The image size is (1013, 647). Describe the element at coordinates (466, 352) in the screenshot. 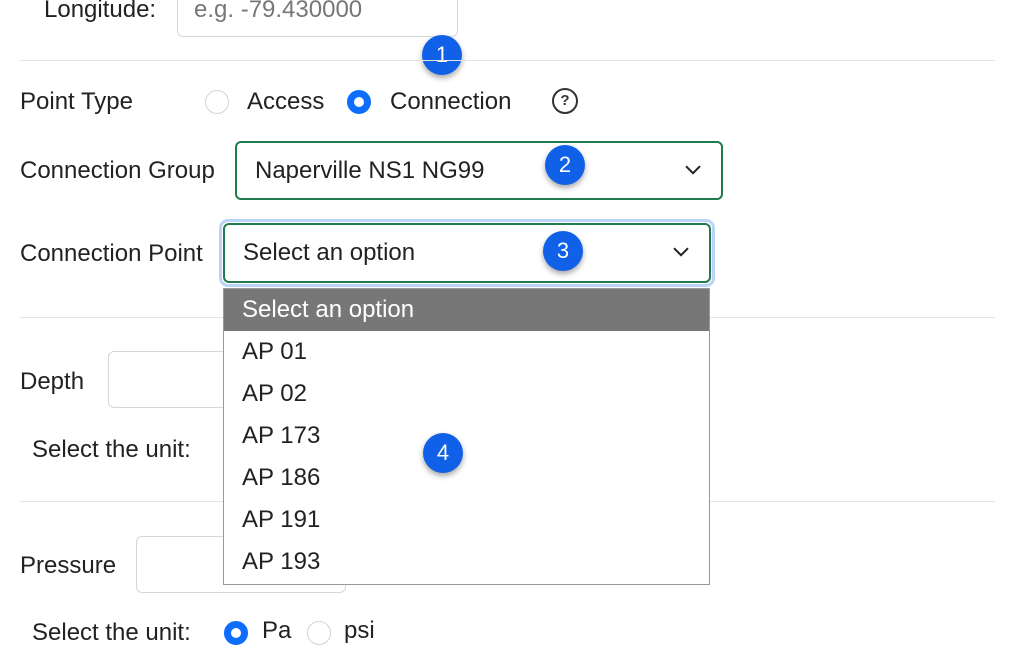

I see `dropdown-option: AP 01` at that location.